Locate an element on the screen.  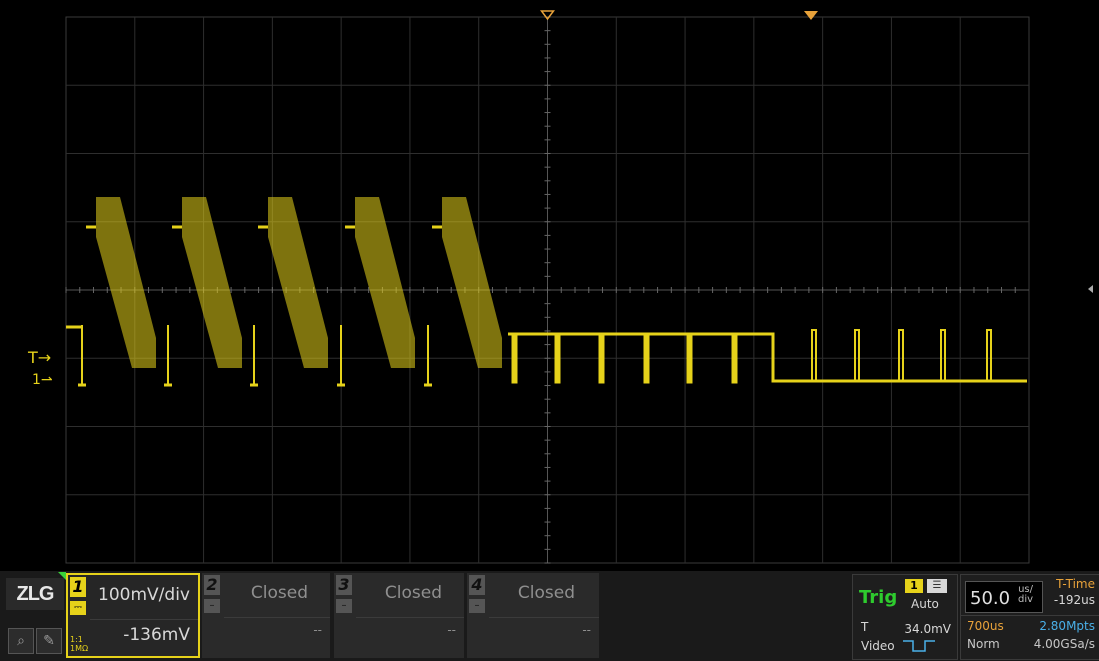
channel-1-probe: 1:1 1MΩ is located at coordinates (79, 644).